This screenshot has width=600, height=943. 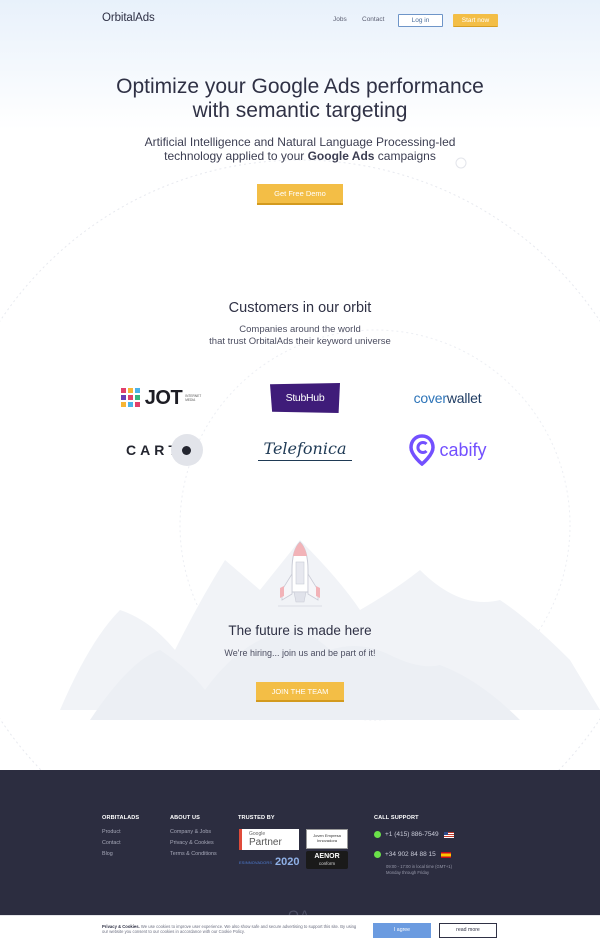 I want to click on footer-col-trusted: TRUSTED BY, so click(x=256, y=822).